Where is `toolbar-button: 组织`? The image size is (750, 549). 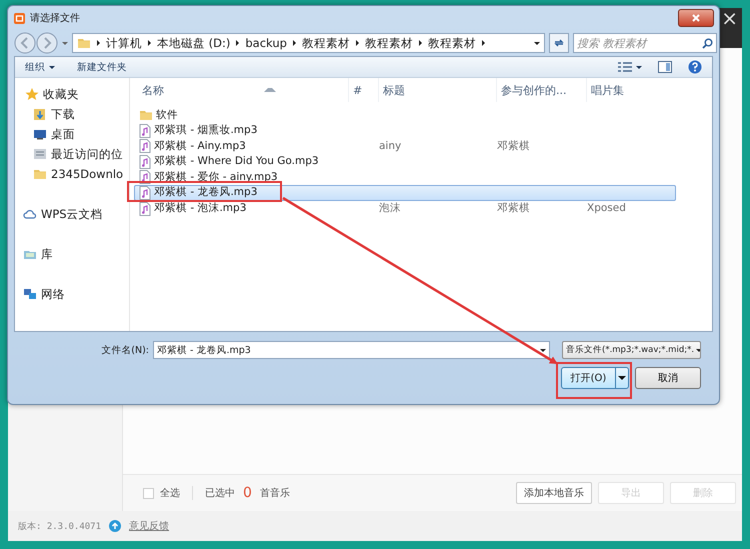
toolbar-button: 组织 is located at coordinates (40, 67).